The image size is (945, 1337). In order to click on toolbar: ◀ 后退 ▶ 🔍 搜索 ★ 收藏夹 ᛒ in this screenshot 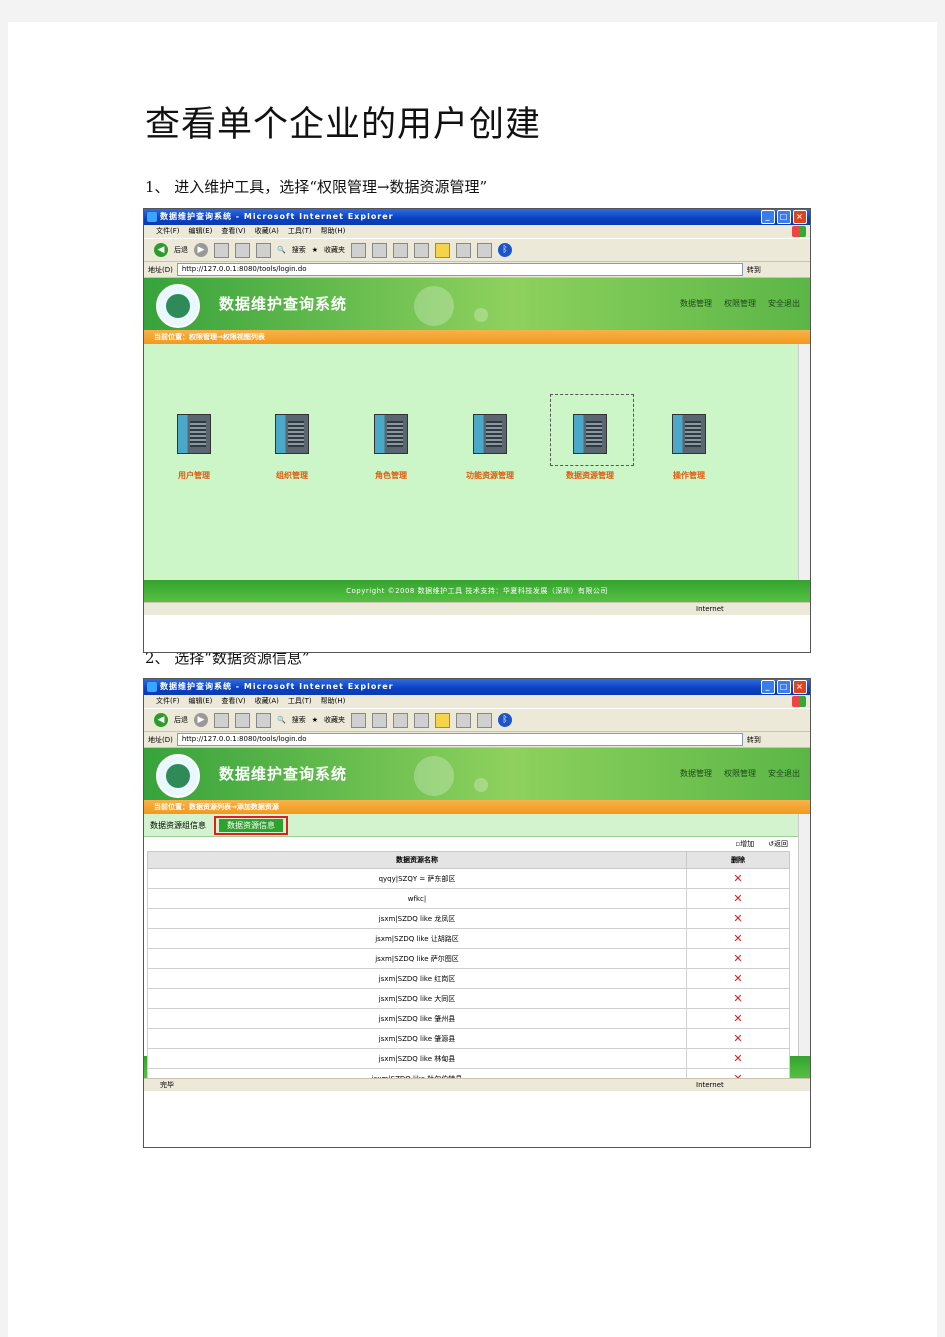, I will do `click(477, 250)`.